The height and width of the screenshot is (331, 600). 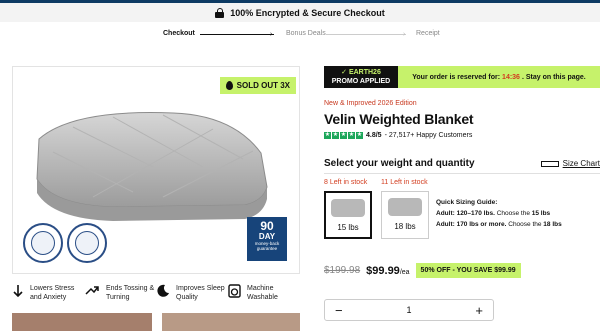 What do you see at coordinates (267, 236) in the screenshot?
I see `guarantee-day: DAY` at bounding box center [267, 236].